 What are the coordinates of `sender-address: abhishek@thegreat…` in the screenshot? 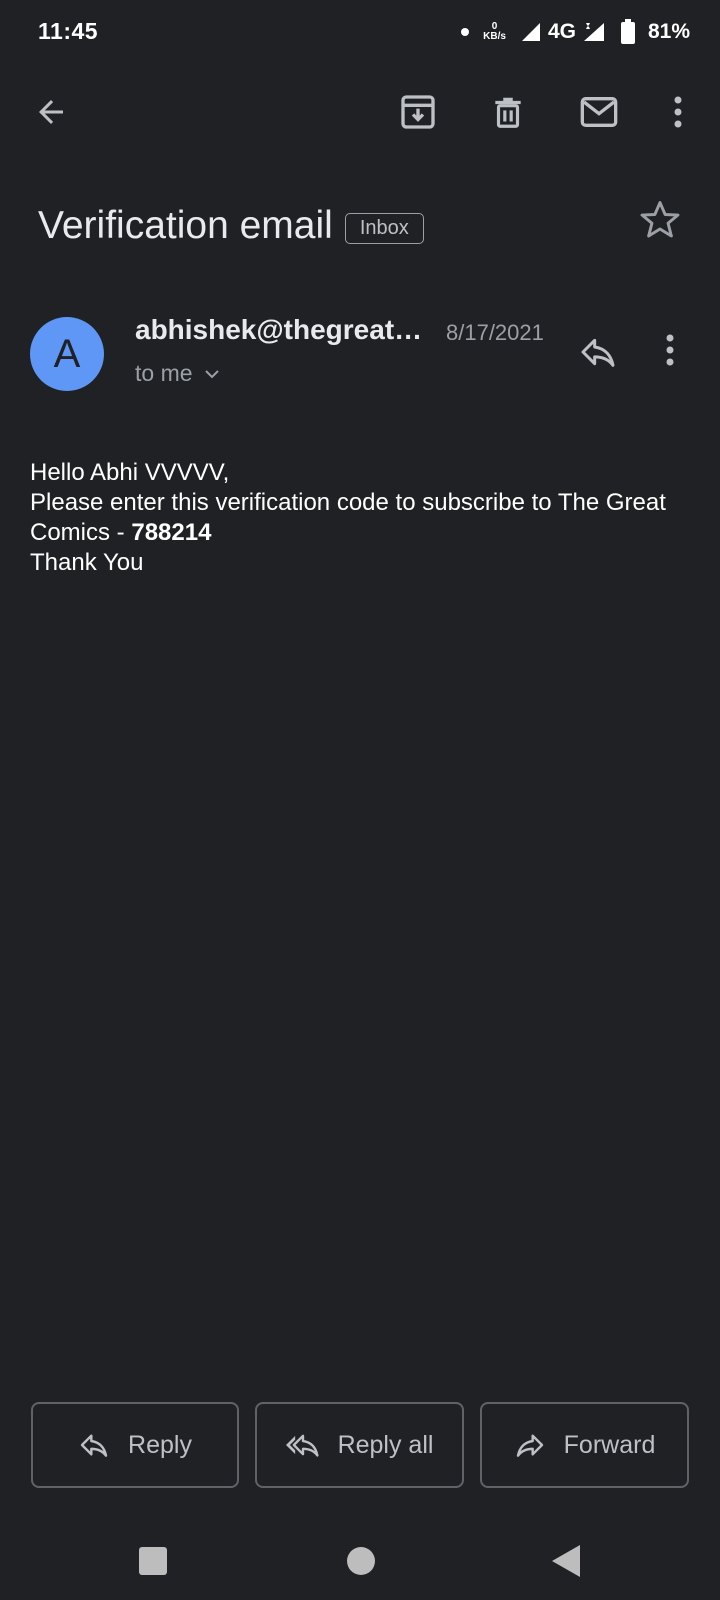 It's located at (283, 330).